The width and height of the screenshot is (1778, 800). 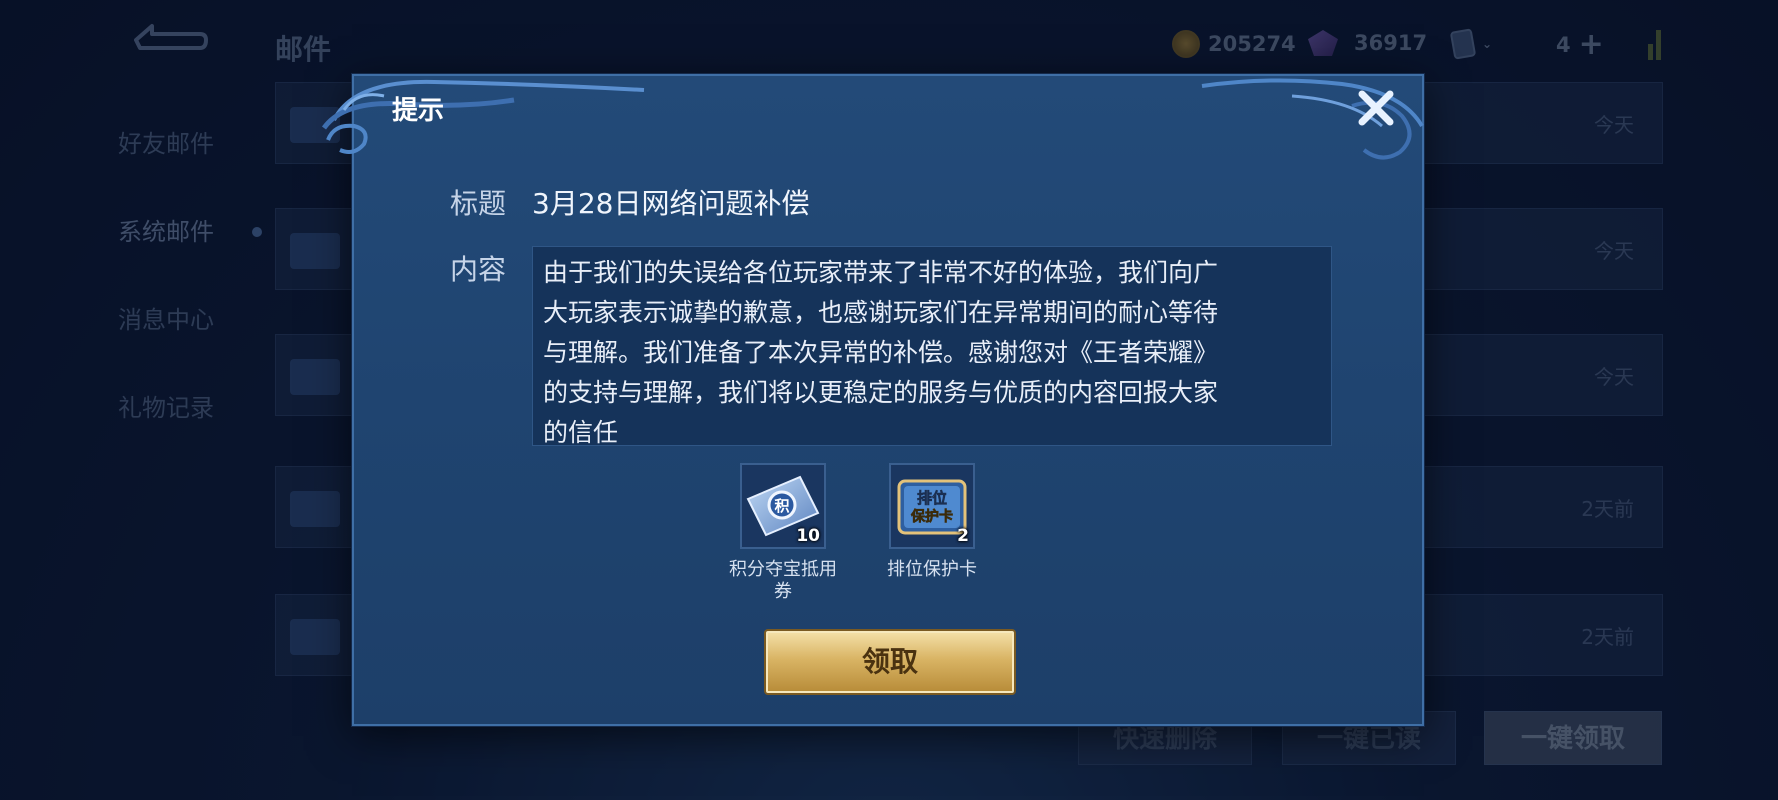 I want to click on points-voucher-icon: 积 10, so click(x=783, y=506).